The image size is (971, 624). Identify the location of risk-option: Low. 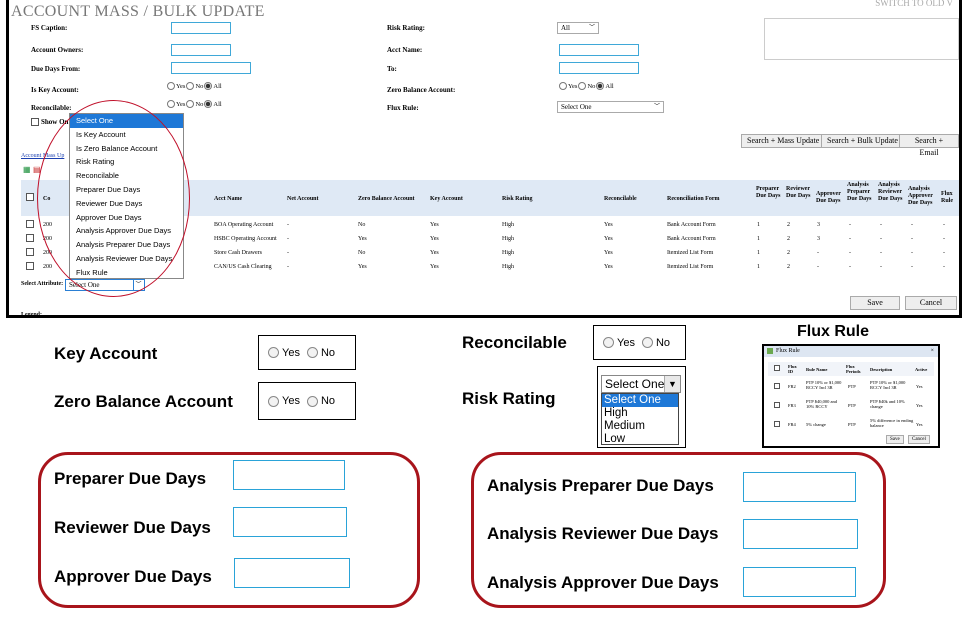
(640, 439).